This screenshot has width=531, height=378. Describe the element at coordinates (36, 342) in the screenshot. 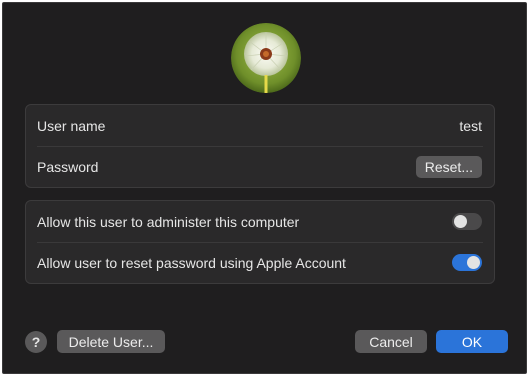

I see `help-button: ?` at that location.